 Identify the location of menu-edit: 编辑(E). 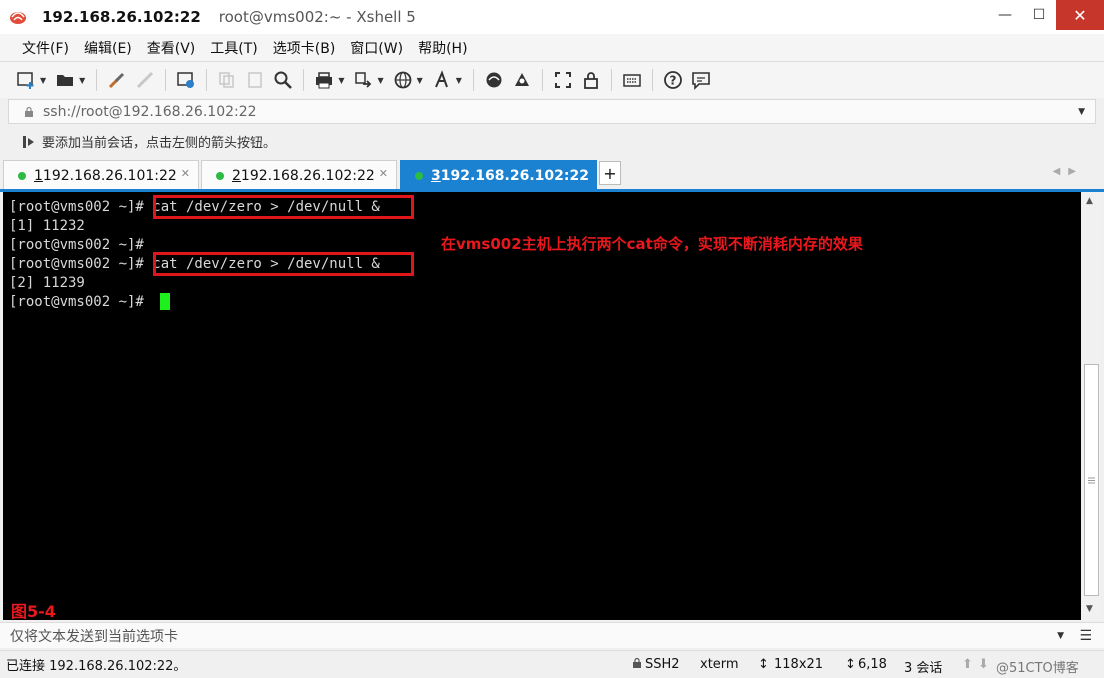
(108, 48).